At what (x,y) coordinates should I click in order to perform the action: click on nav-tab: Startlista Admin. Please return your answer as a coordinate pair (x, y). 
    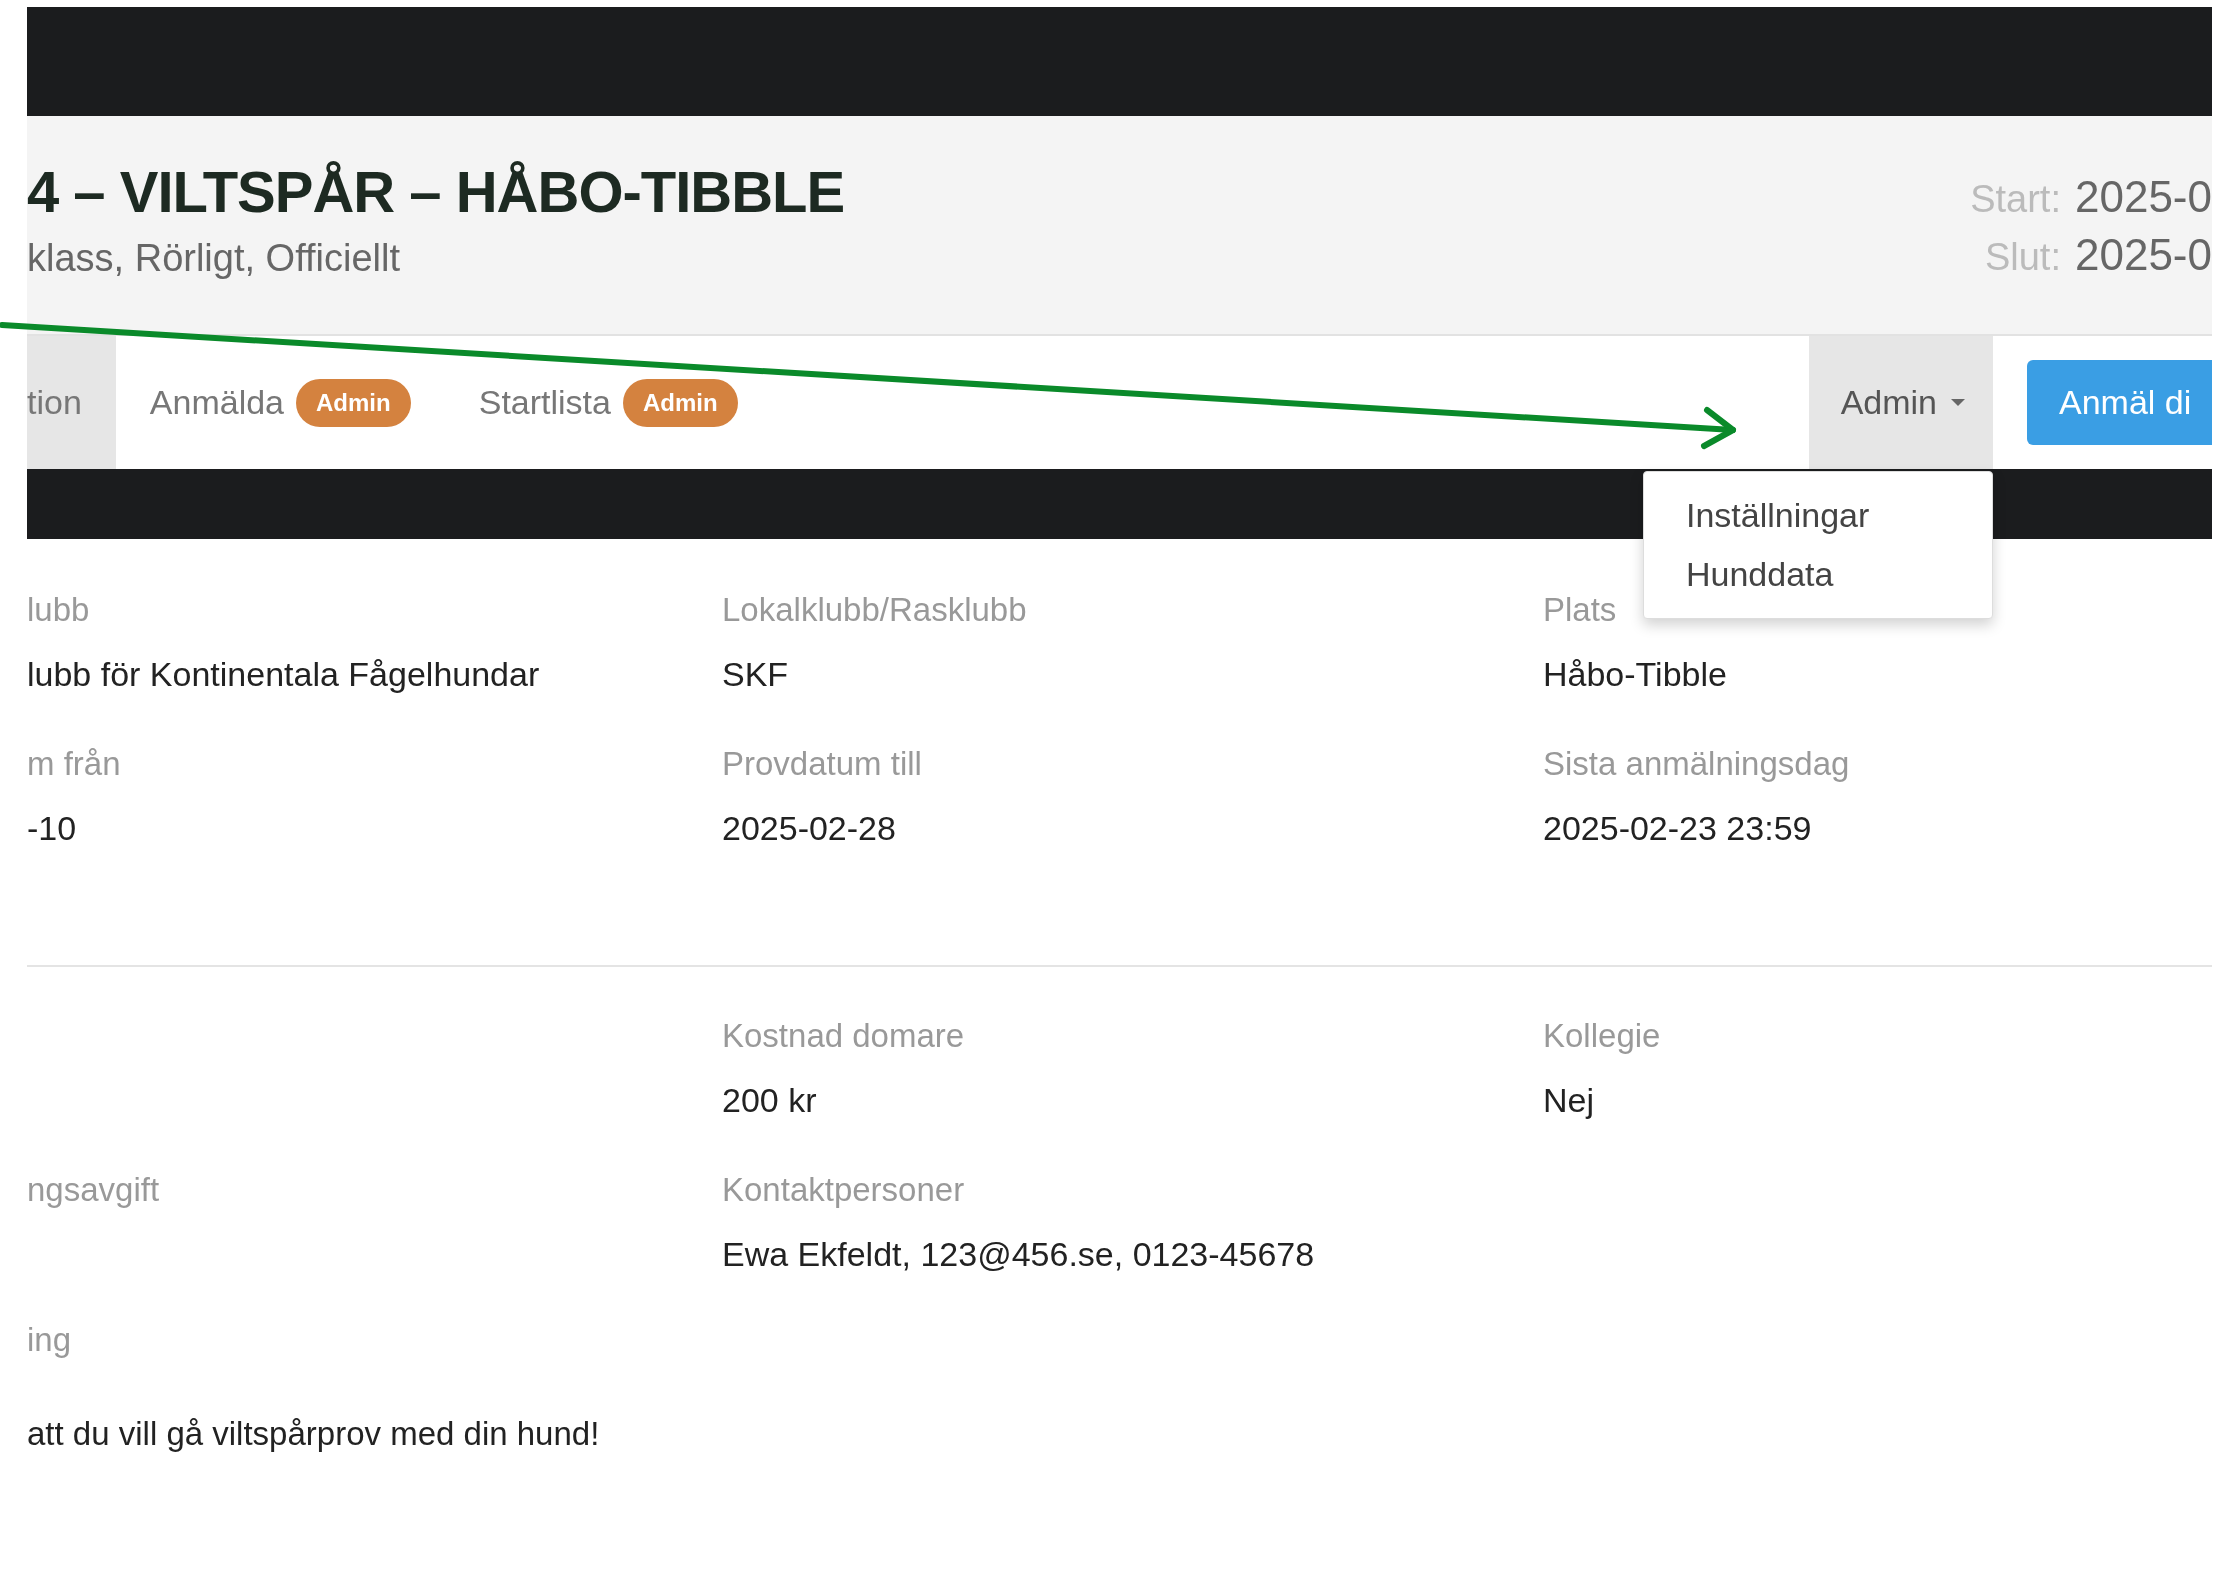
    Looking at the image, I should click on (608, 402).